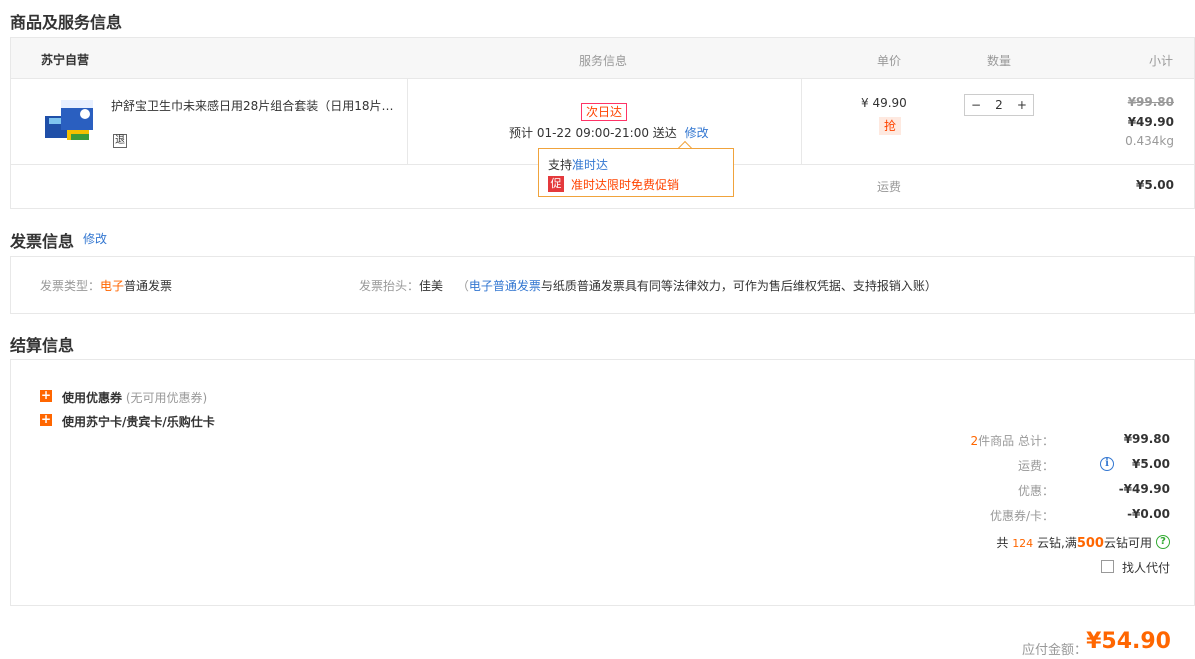 This screenshot has width=1195, height=659. What do you see at coordinates (462, 286) in the screenshot?
I see `invoice-note-open: （` at bounding box center [462, 286].